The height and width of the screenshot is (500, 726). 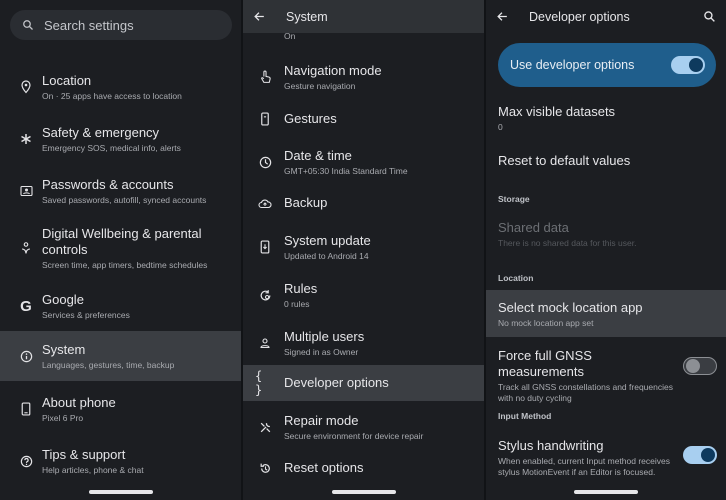 I want to click on item-subtitle: Secure environment for device repair, so click(x=354, y=435).